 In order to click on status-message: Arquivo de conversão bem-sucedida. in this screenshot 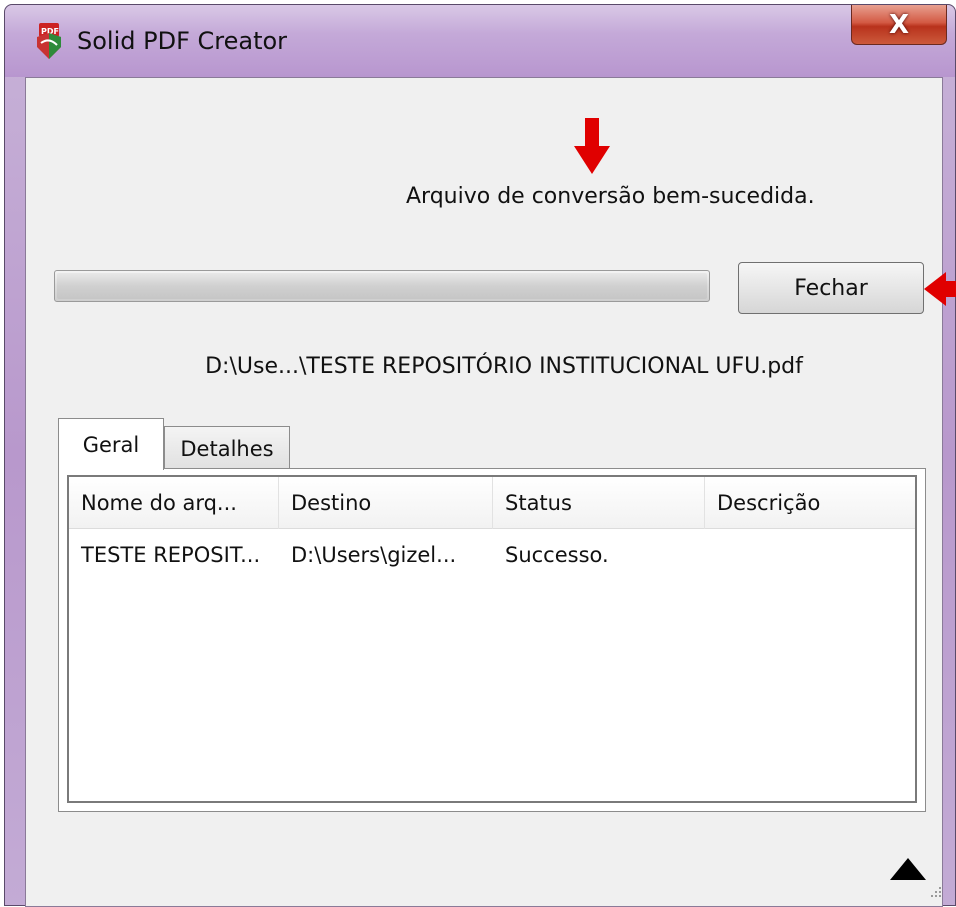, I will do `click(610, 196)`.